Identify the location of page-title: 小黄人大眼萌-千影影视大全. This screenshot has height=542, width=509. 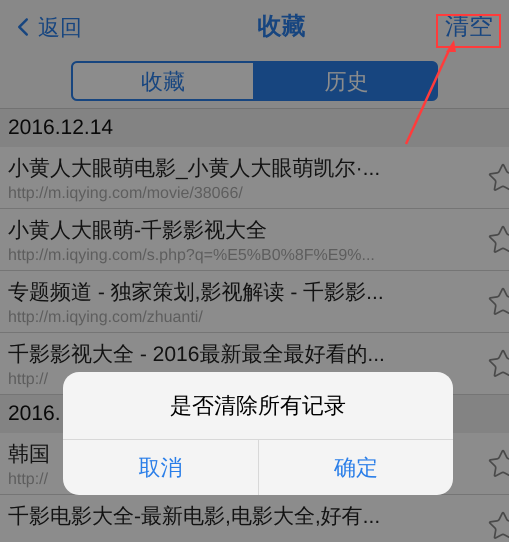
(138, 231).